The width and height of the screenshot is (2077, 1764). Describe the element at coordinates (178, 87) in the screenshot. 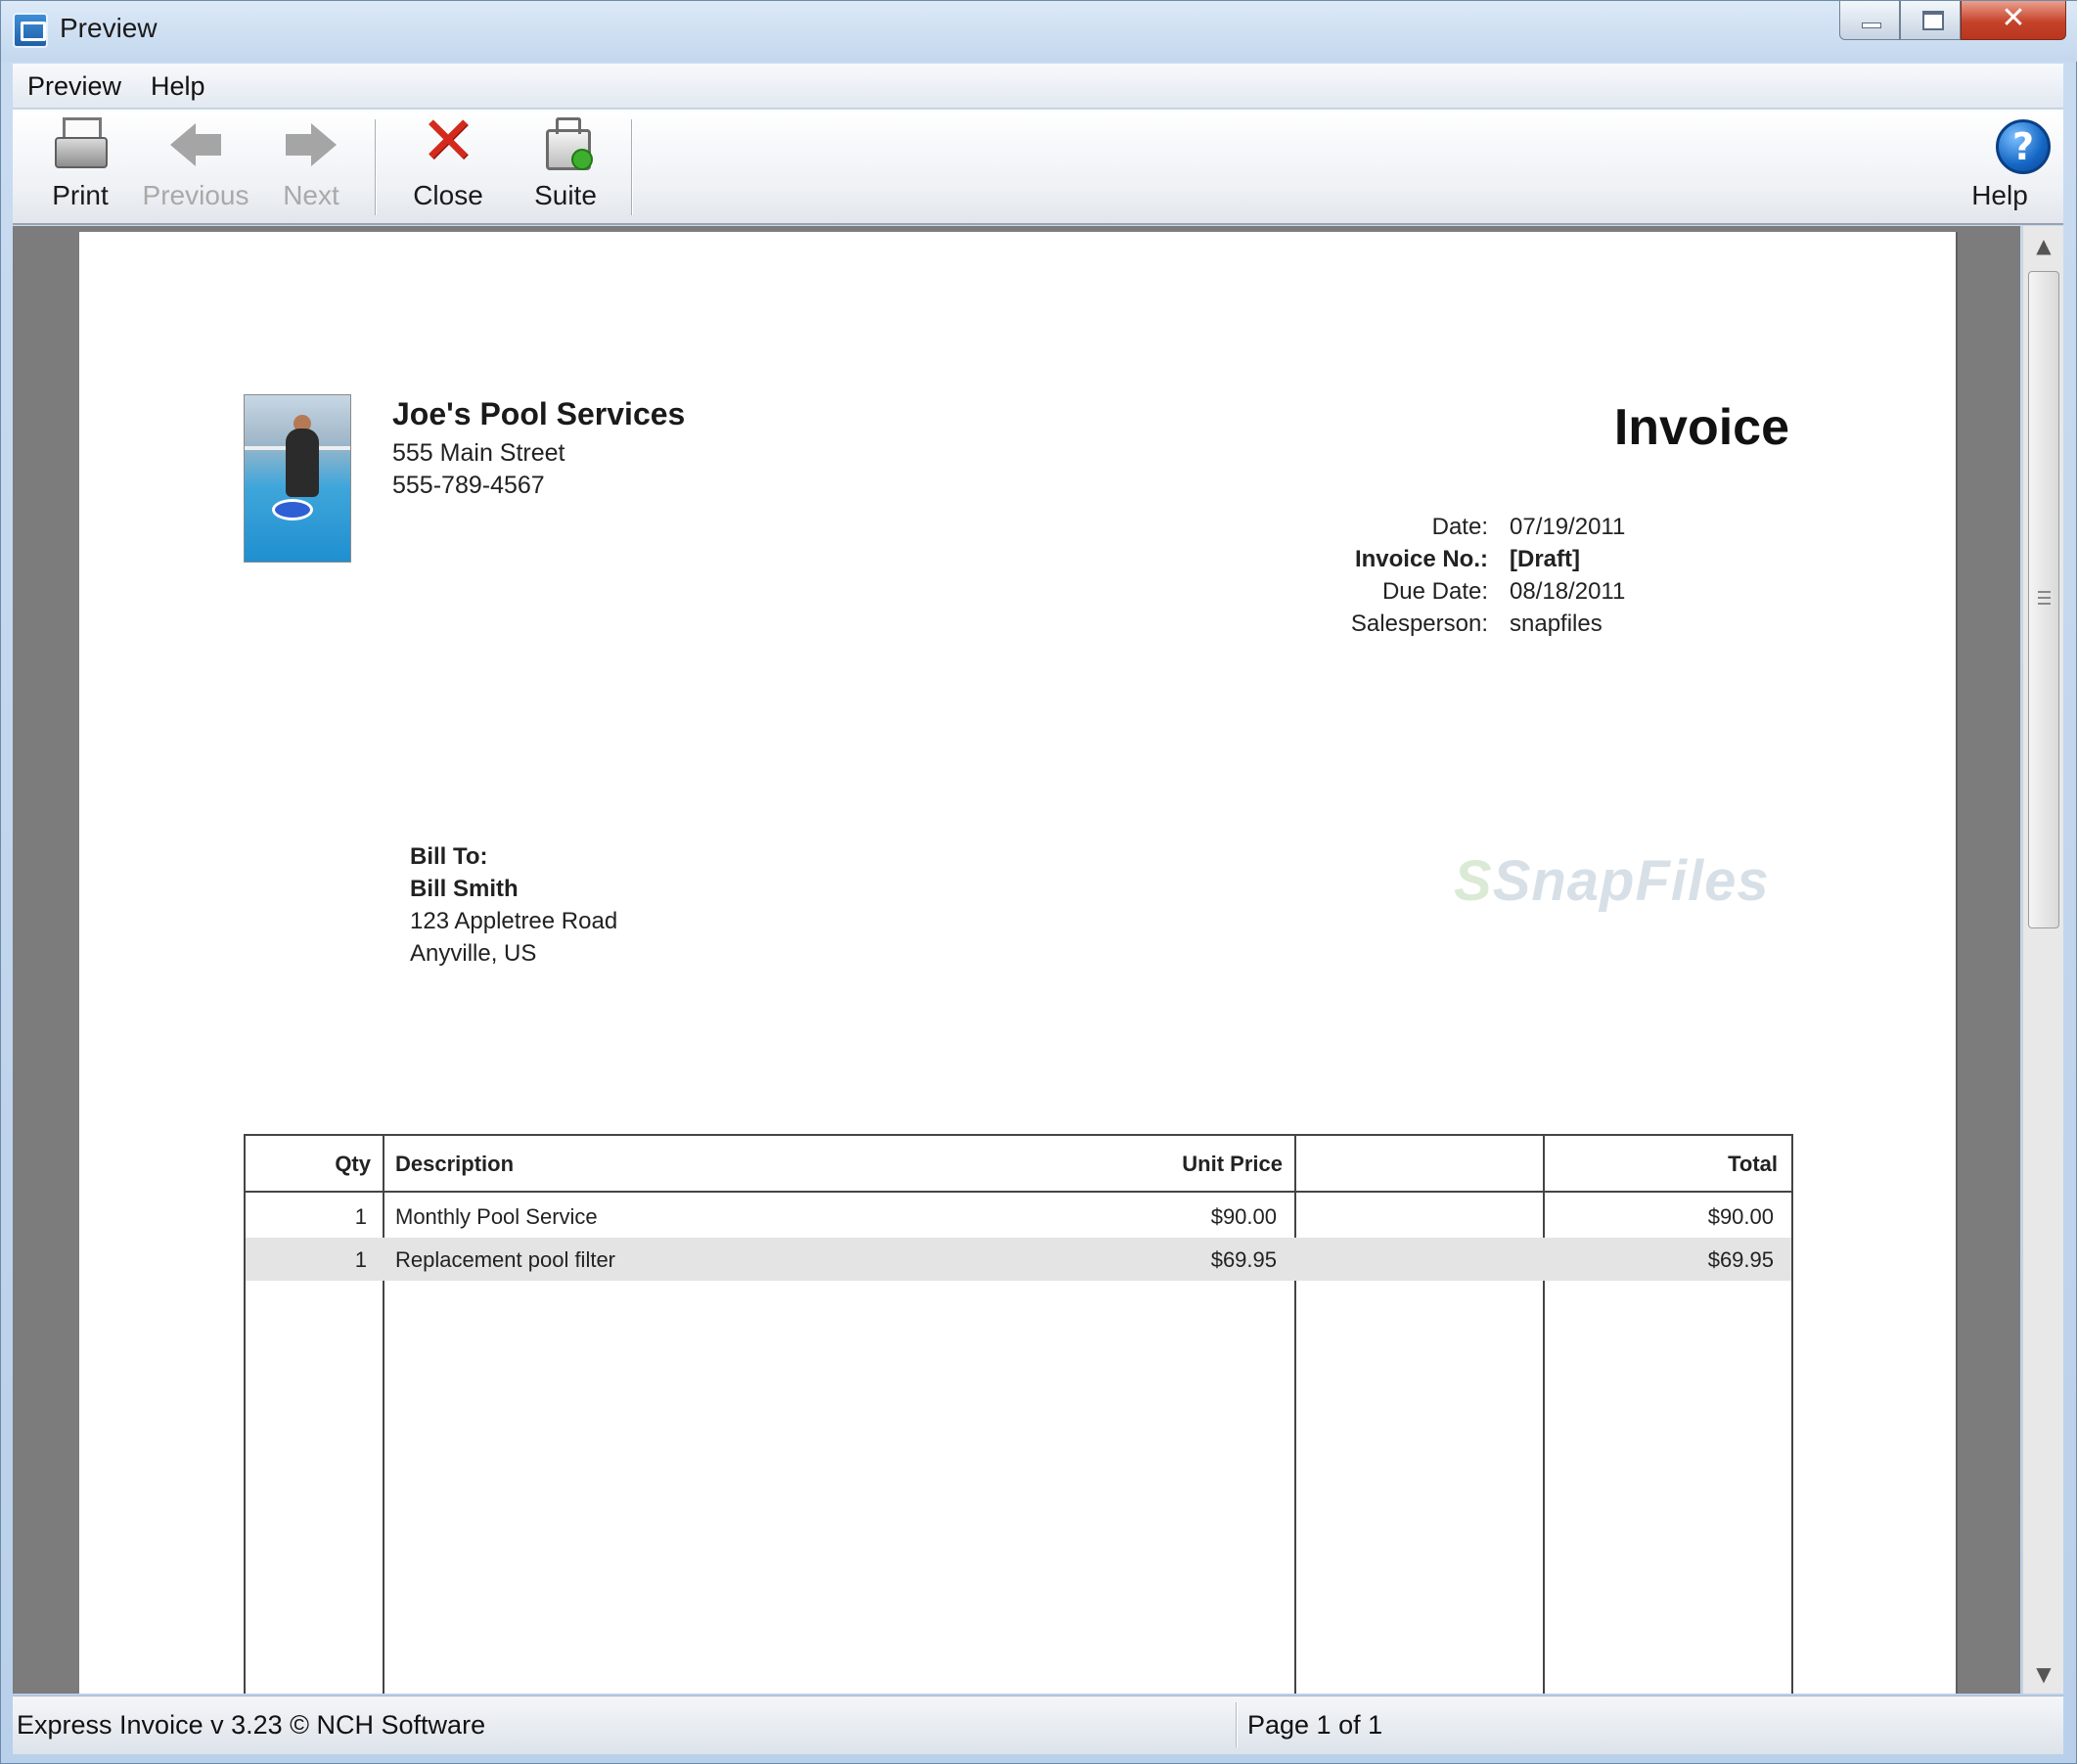

I see `menu-help: Help` at that location.